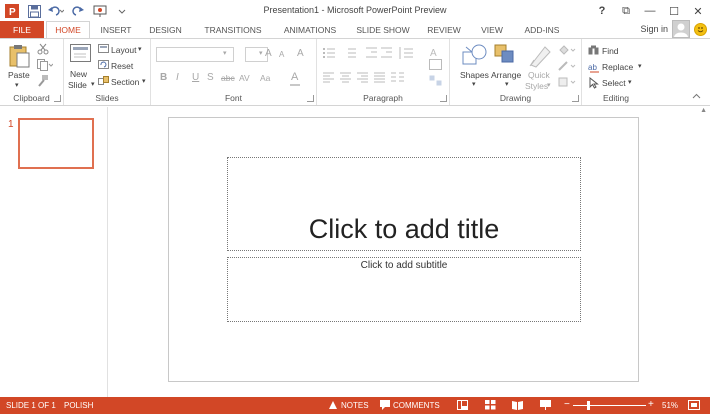 The width and height of the screenshot is (710, 414). I want to click on fit-slide-to-window-icon, so click(694, 405).